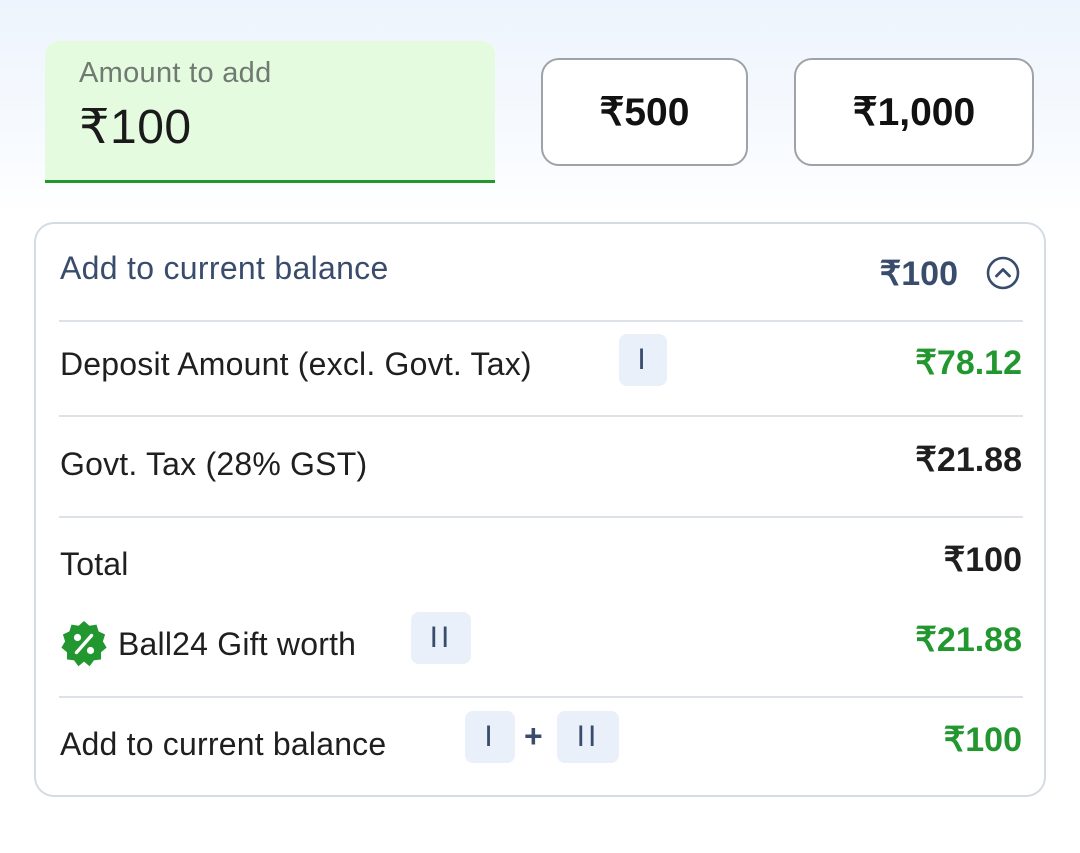 Image resolution: width=1080 pixels, height=853 pixels. I want to click on add-balance-tag-ii: II, so click(588, 737).